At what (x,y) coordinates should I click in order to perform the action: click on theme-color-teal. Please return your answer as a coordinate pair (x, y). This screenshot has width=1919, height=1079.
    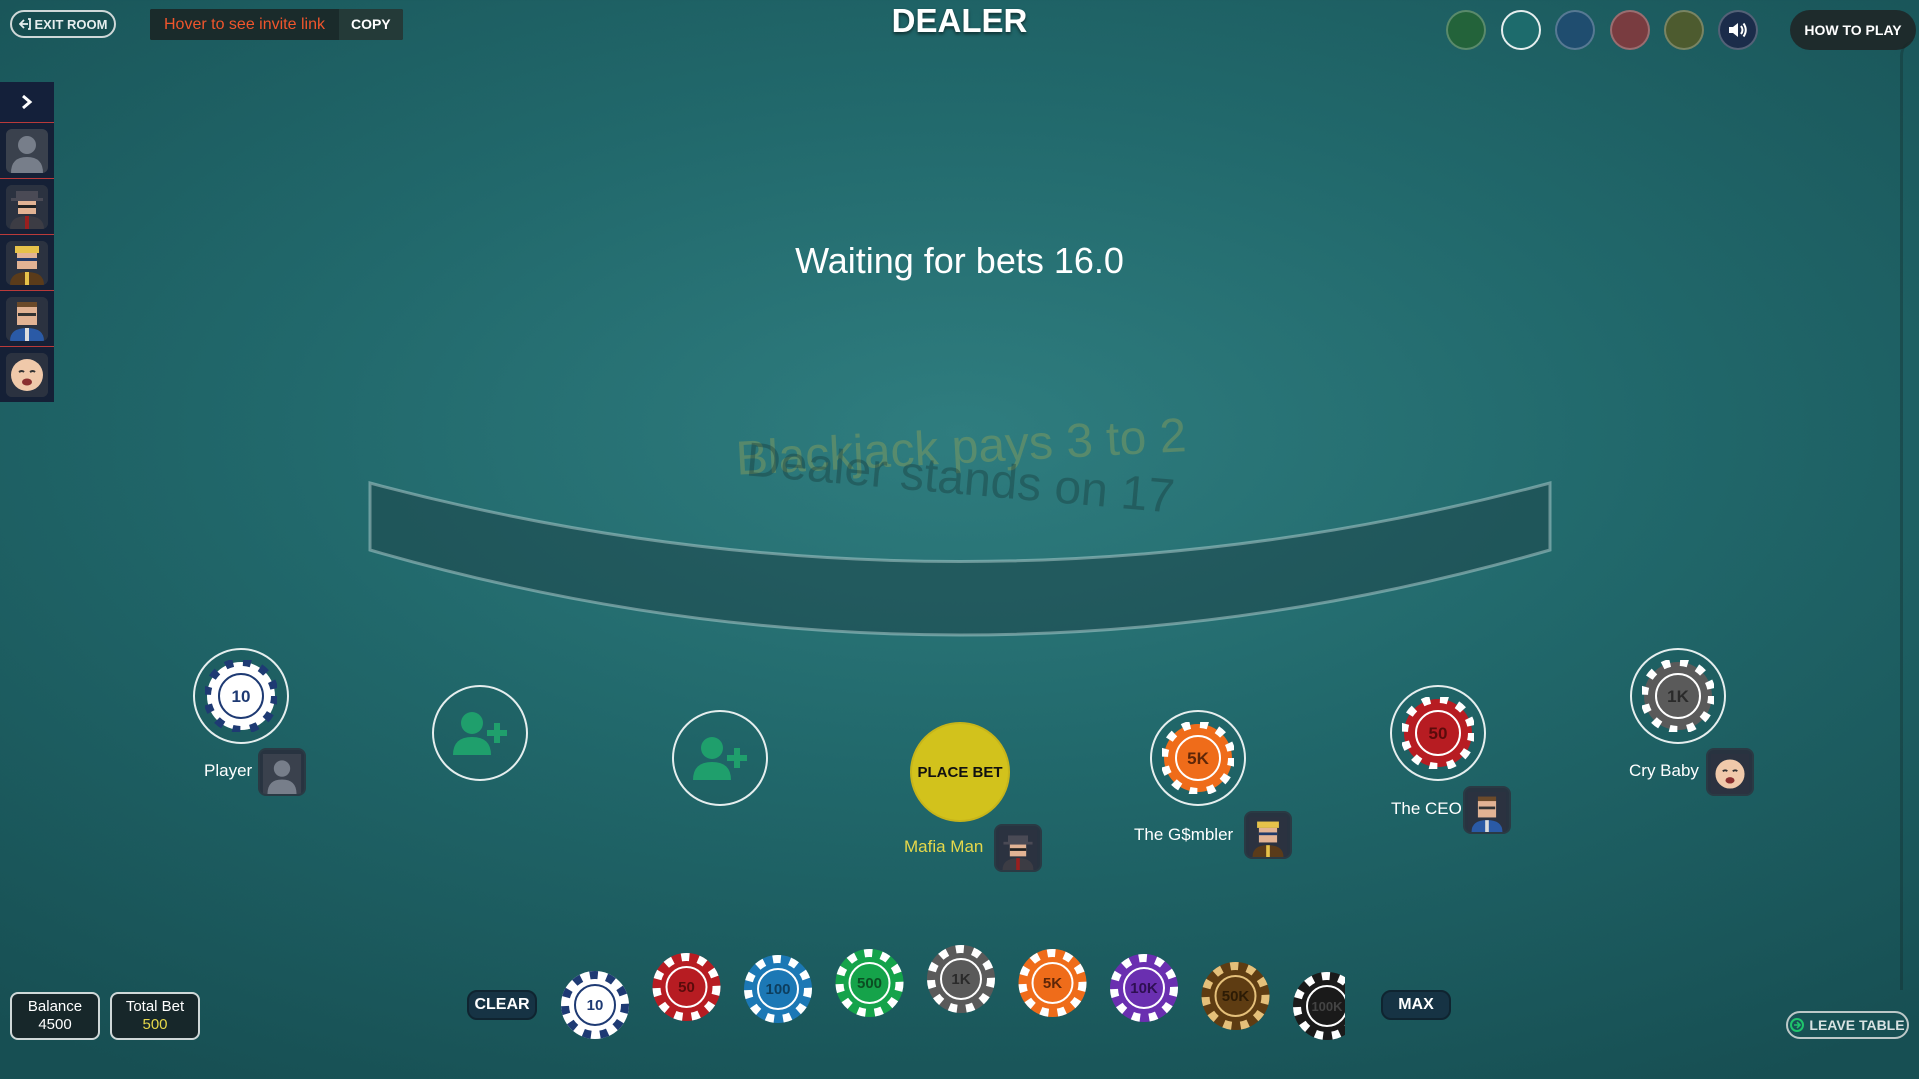
    Looking at the image, I should click on (1521, 30).